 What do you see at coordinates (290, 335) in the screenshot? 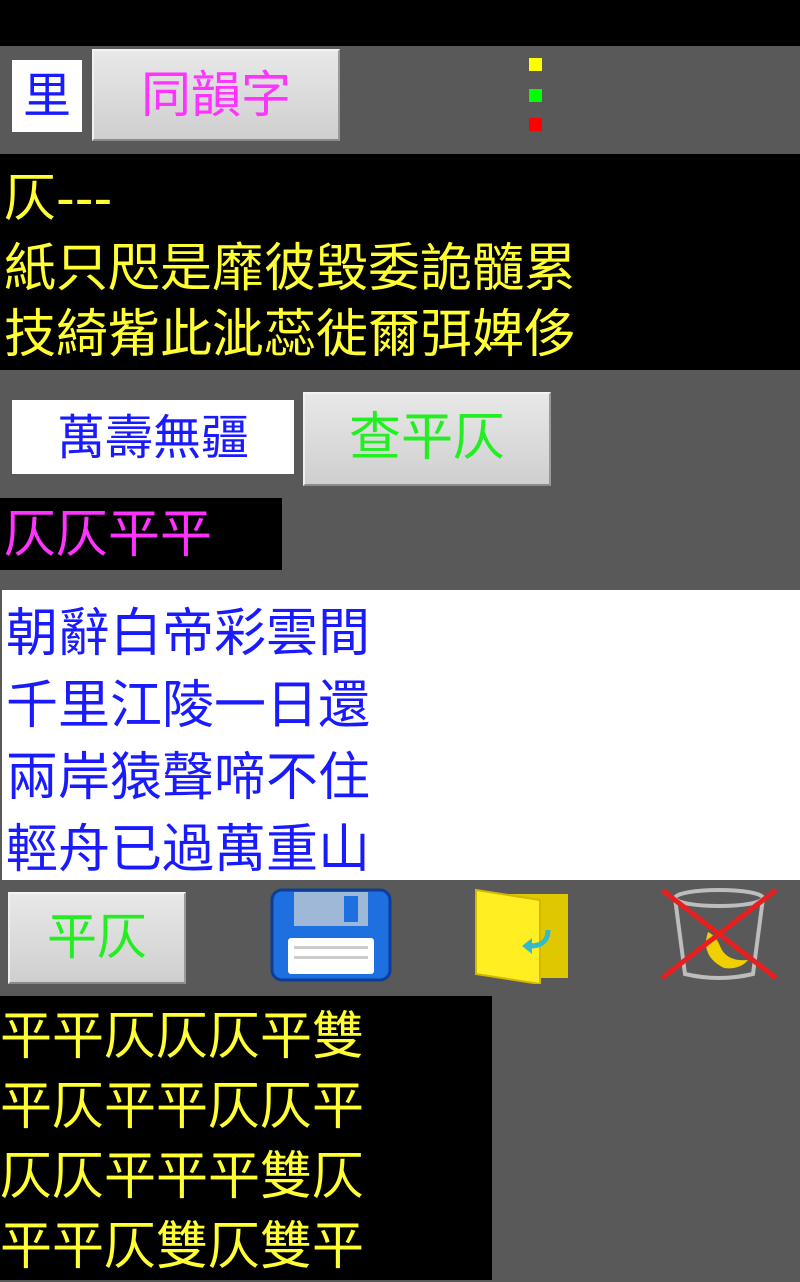
I see `rhyme-result-line: 技綺觜此泚蕊徙爾弭婢侈` at bounding box center [290, 335].